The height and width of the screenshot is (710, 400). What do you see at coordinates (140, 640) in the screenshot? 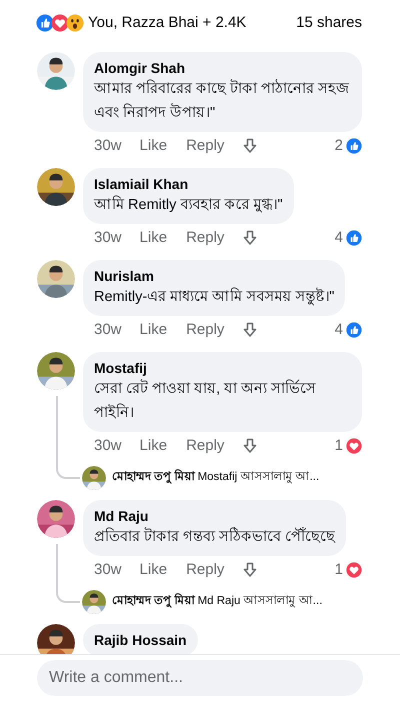
I see `commenter-name: Rajib Hossain` at bounding box center [140, 640].